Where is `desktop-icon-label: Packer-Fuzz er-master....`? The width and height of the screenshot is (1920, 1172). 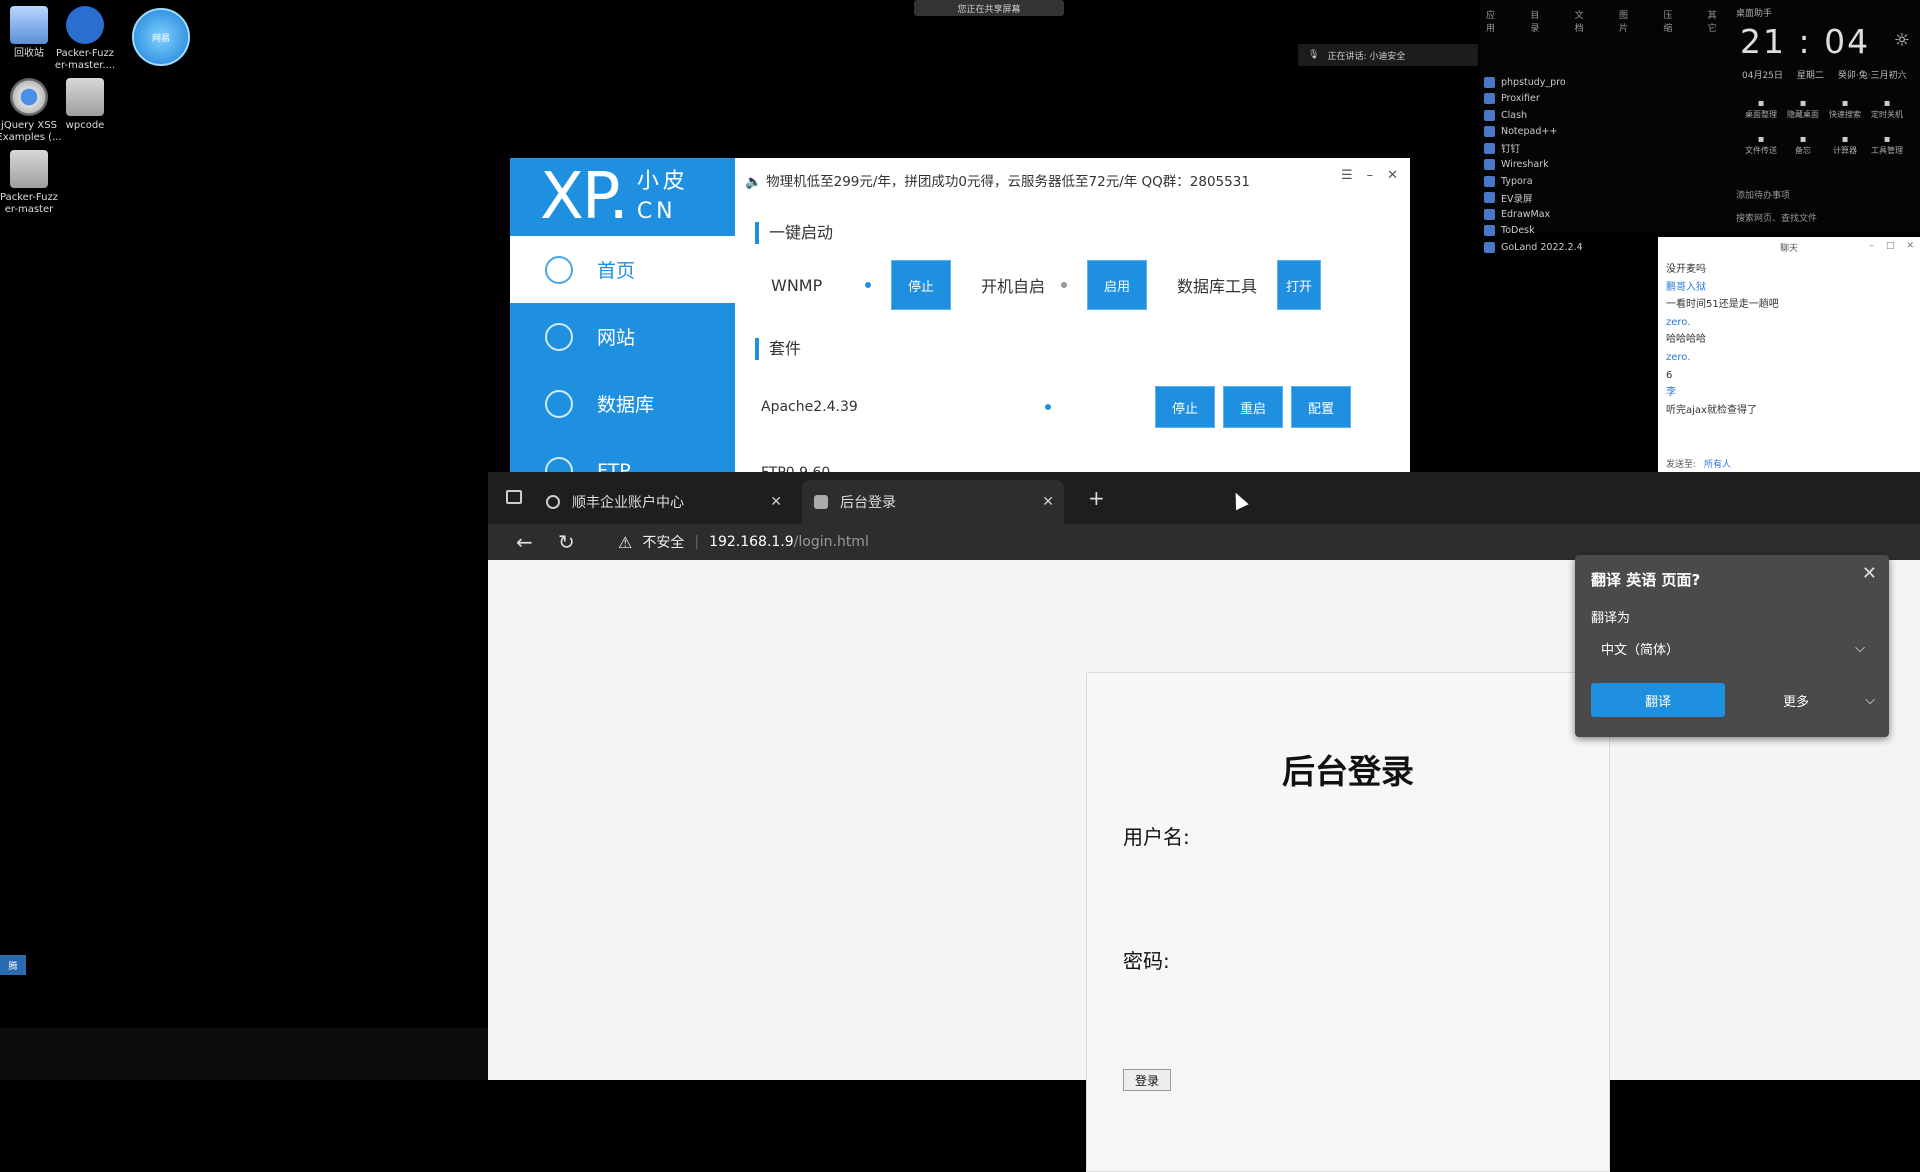 desktop-icon-label: Packer-Fuzz er-master.... is located at coordinates (85, 59).